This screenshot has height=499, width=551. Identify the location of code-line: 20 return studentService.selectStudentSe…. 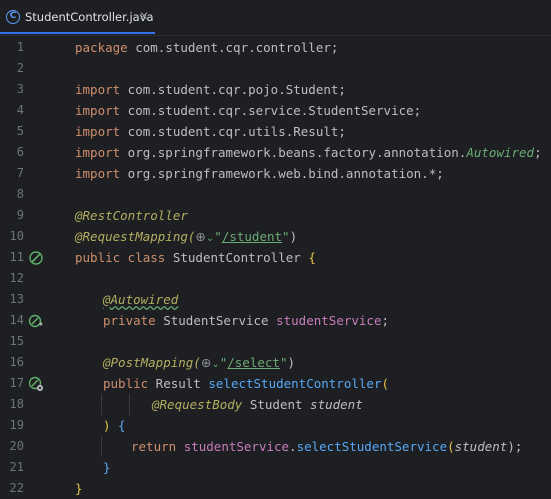
(275, 446).